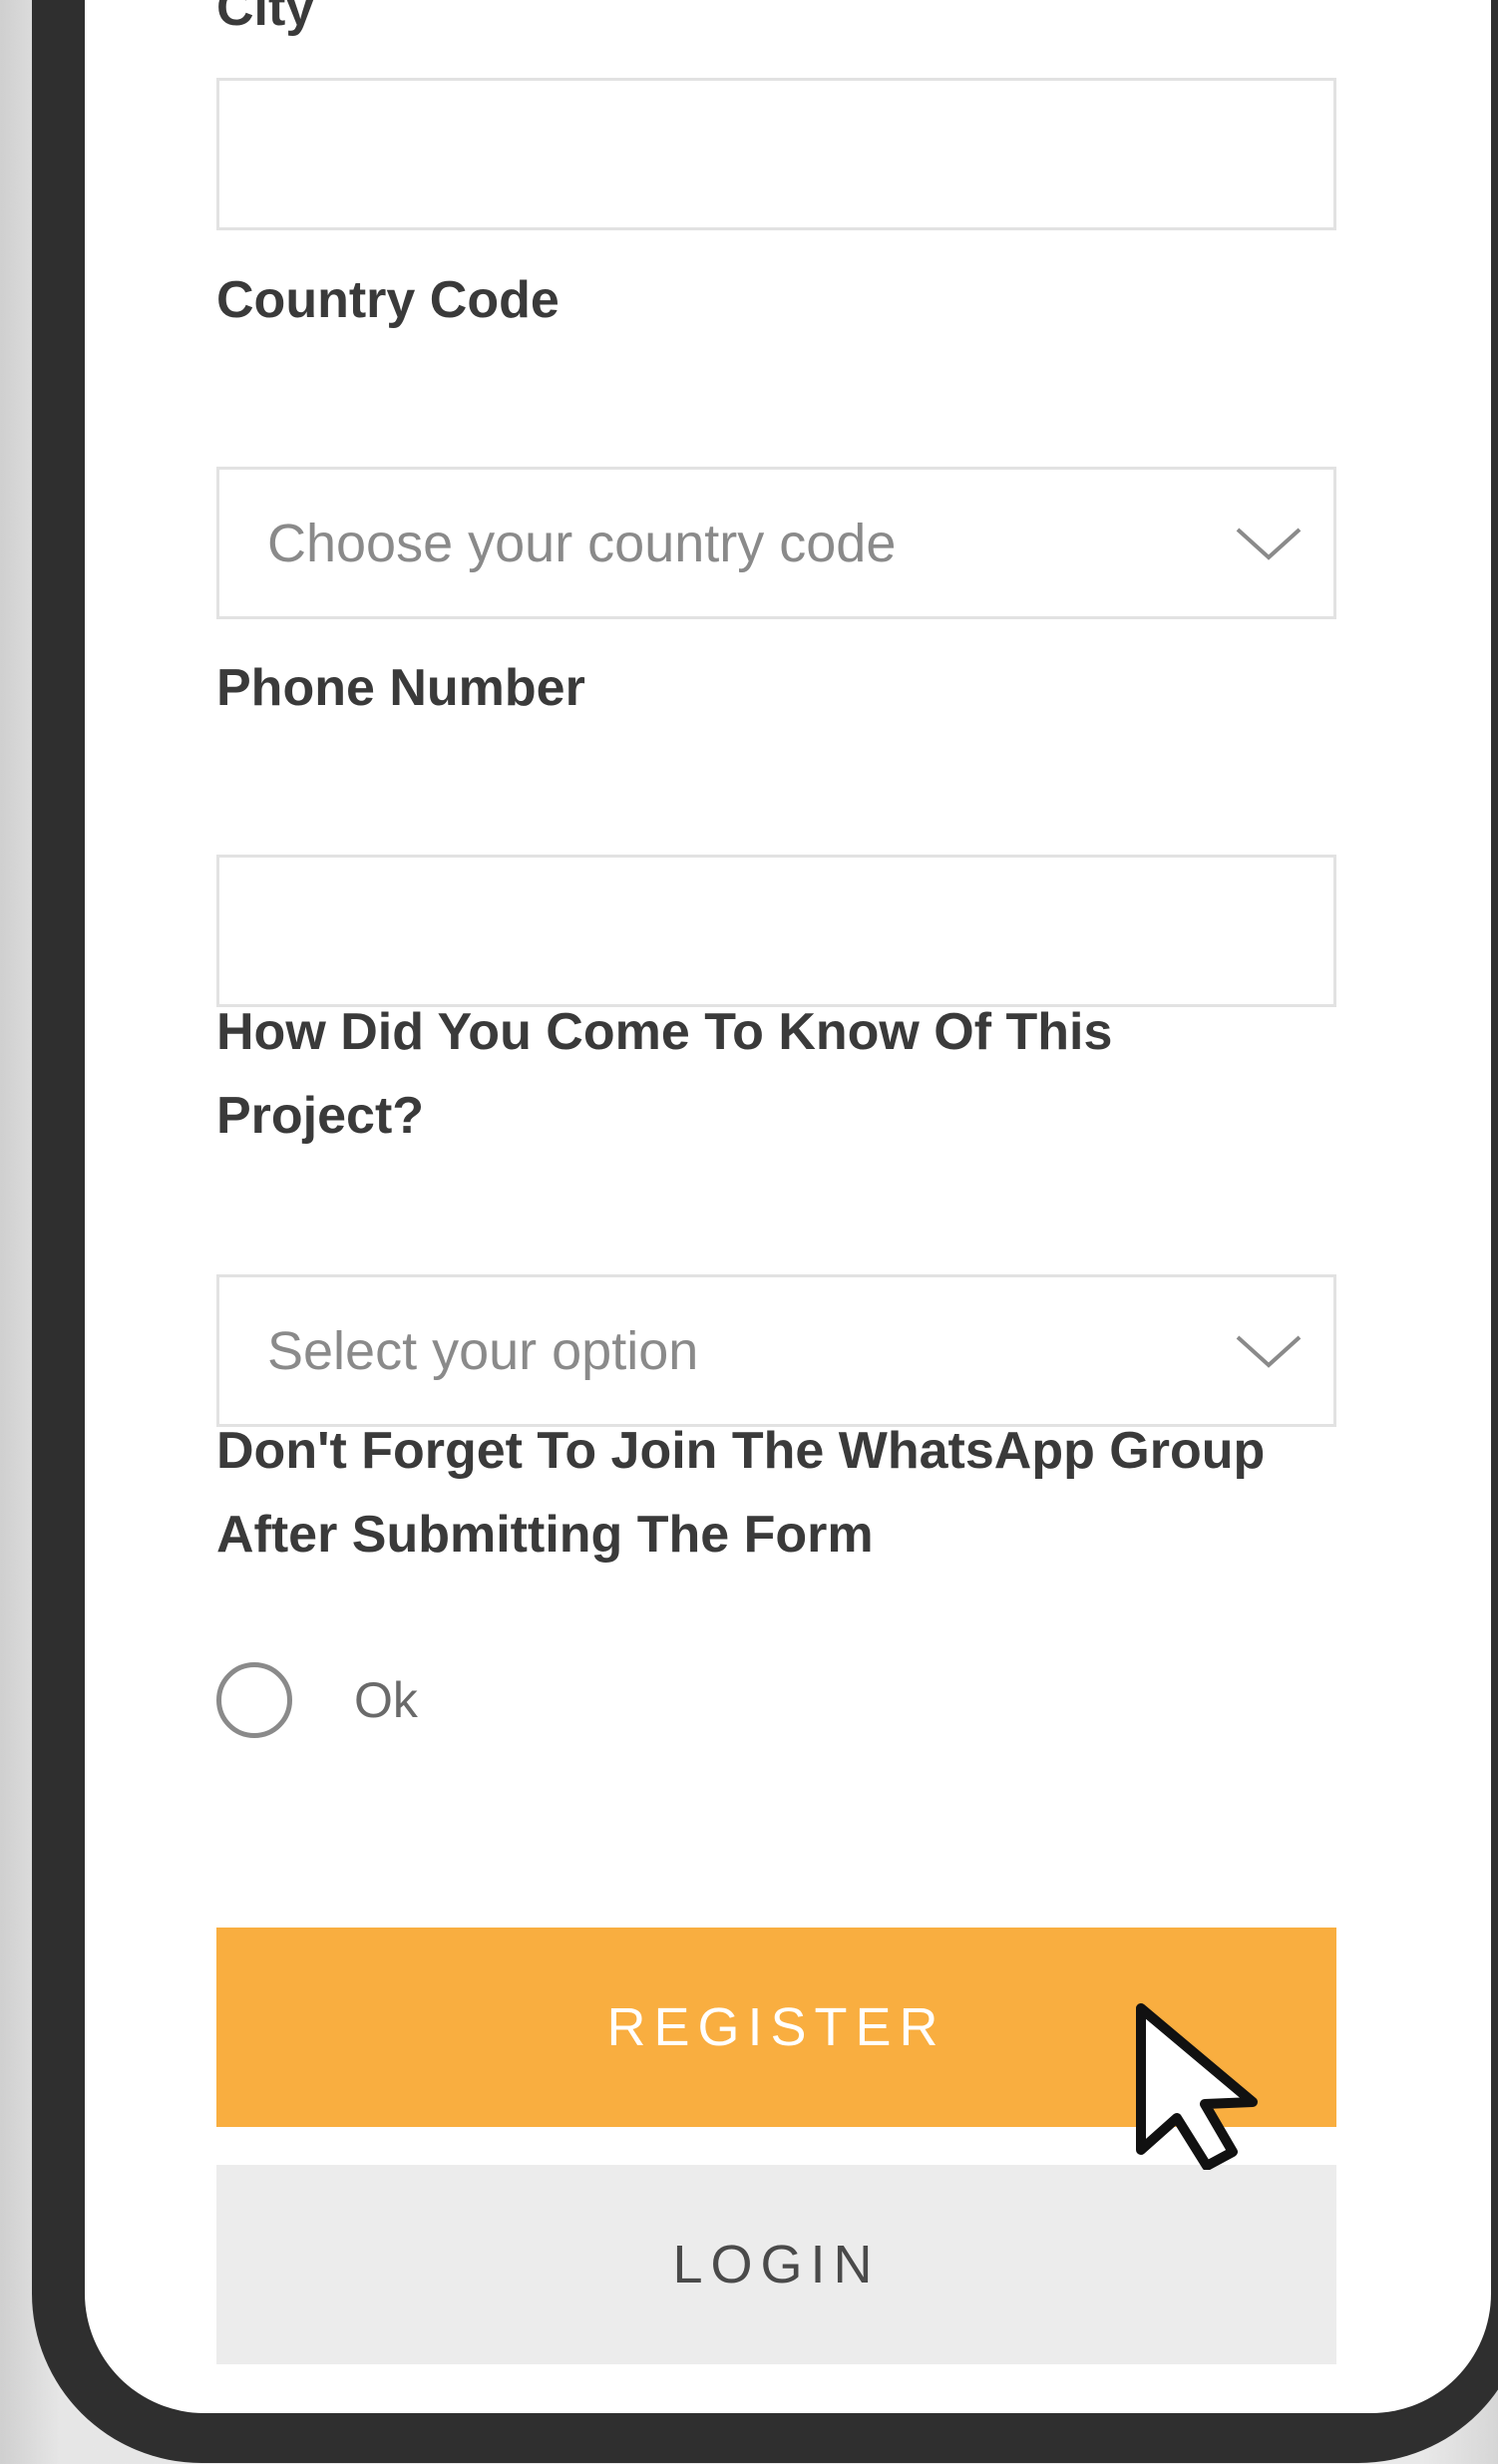 This screenshot has width=1498, height=2464. Describe the element at coordinates (400, 688) in the screenshot. I see `phone-number-label: Phone Number` at that location.